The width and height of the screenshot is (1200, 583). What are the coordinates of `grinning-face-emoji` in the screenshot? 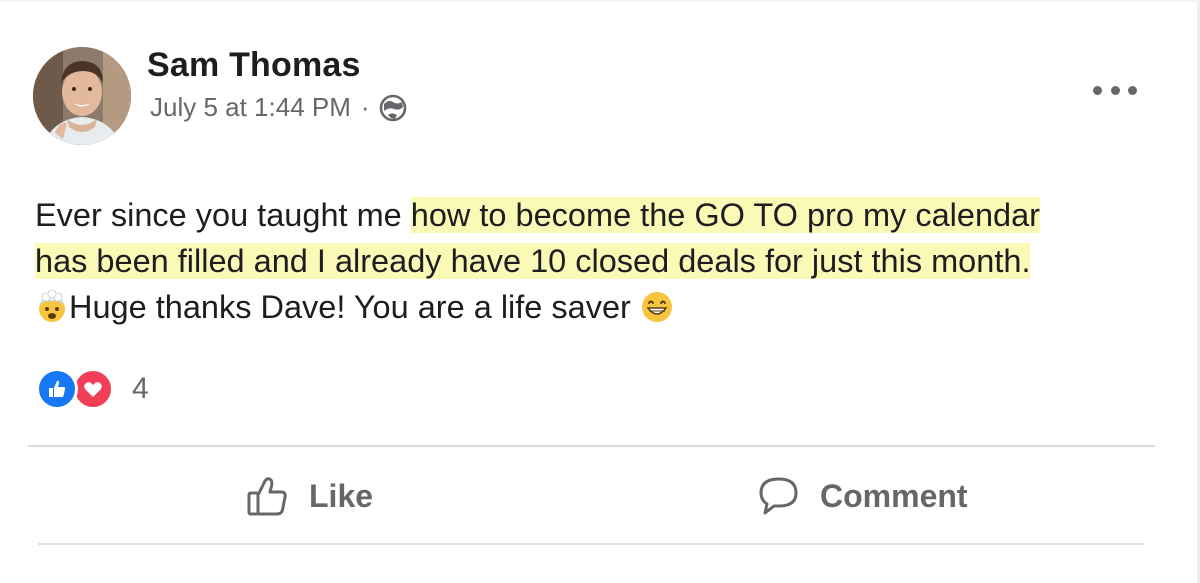 It's located at (657, 307).